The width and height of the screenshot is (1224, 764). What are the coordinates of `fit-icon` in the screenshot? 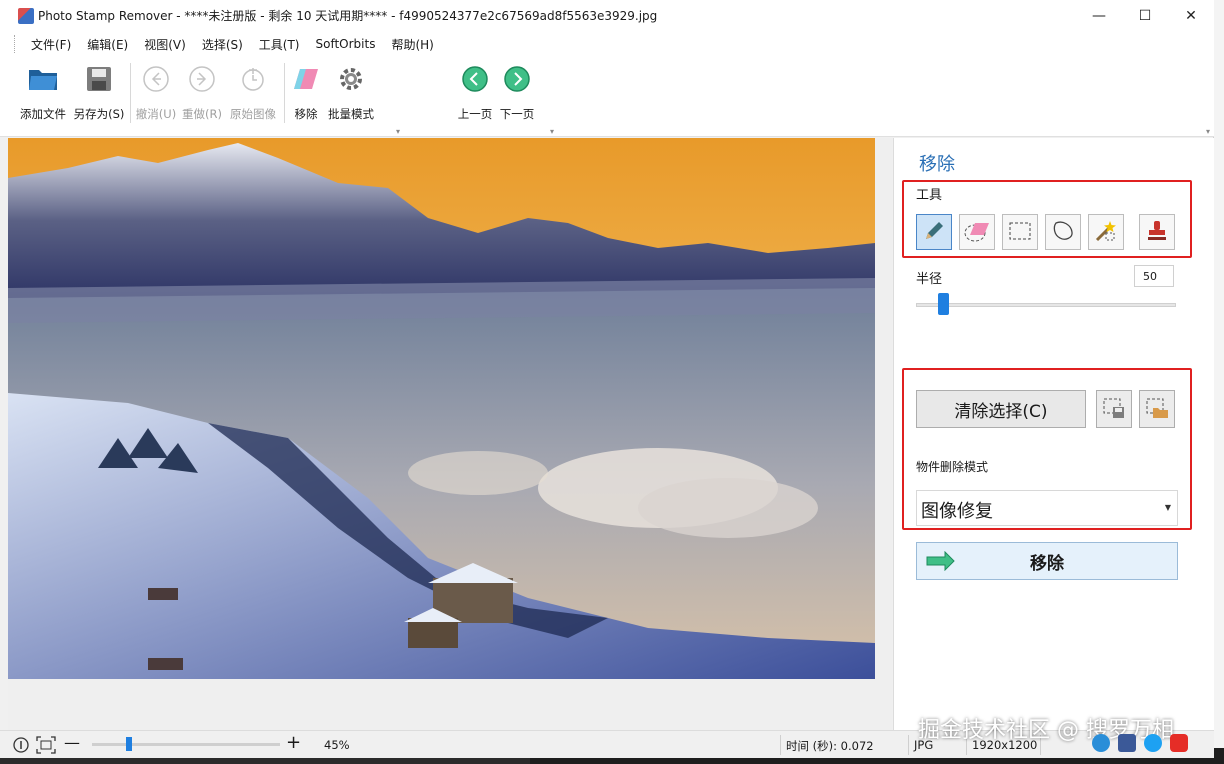 It's located at (21, 746).